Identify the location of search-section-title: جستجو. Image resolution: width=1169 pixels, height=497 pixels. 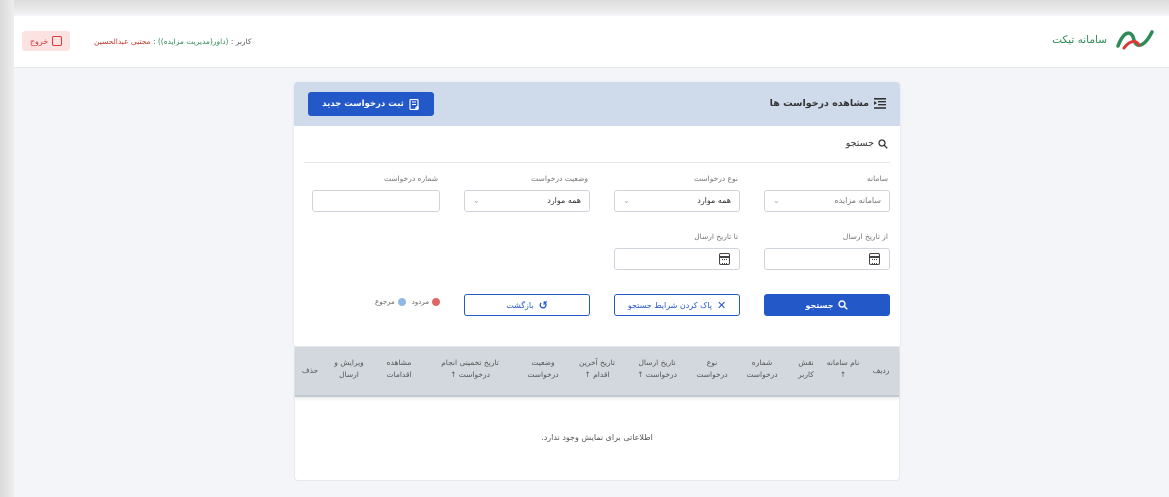
(867, 143).